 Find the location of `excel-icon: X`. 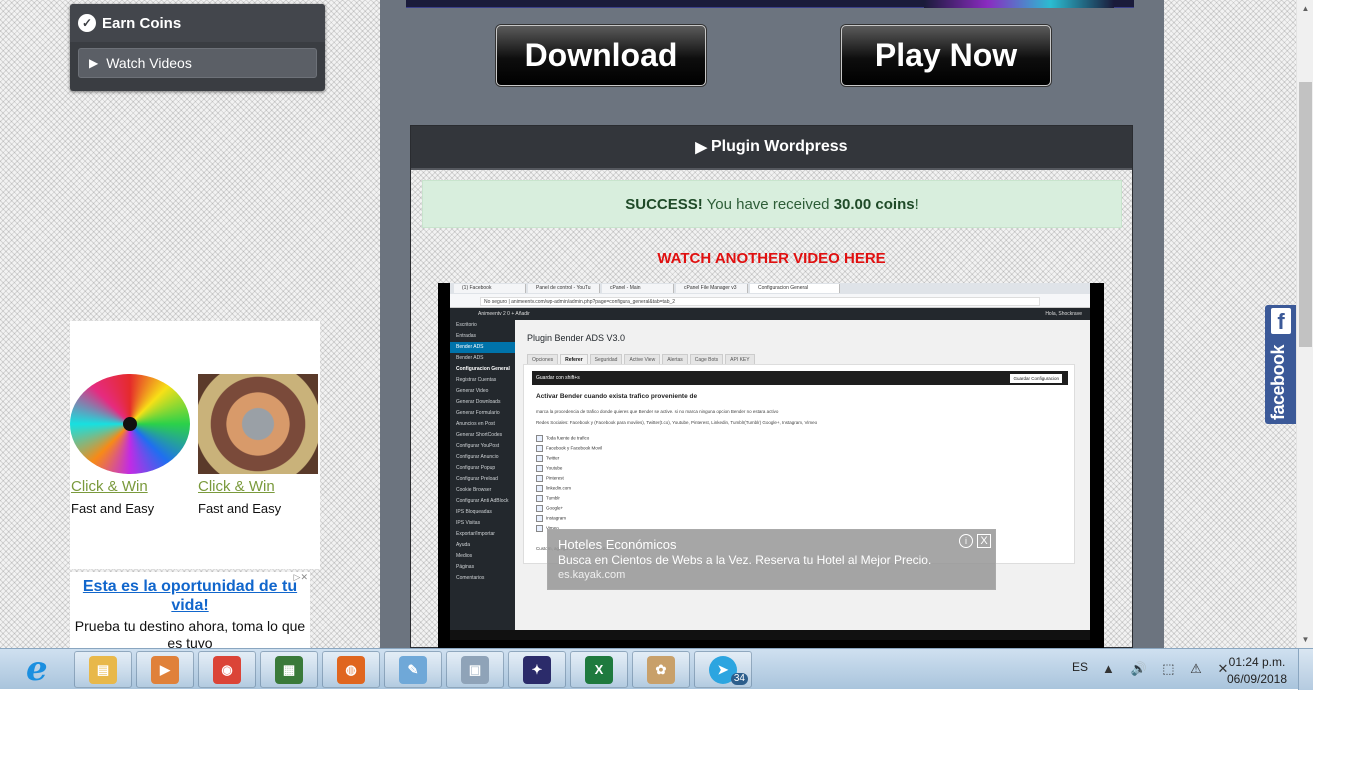

excel-icon: X is located at coordinates (599, 669).